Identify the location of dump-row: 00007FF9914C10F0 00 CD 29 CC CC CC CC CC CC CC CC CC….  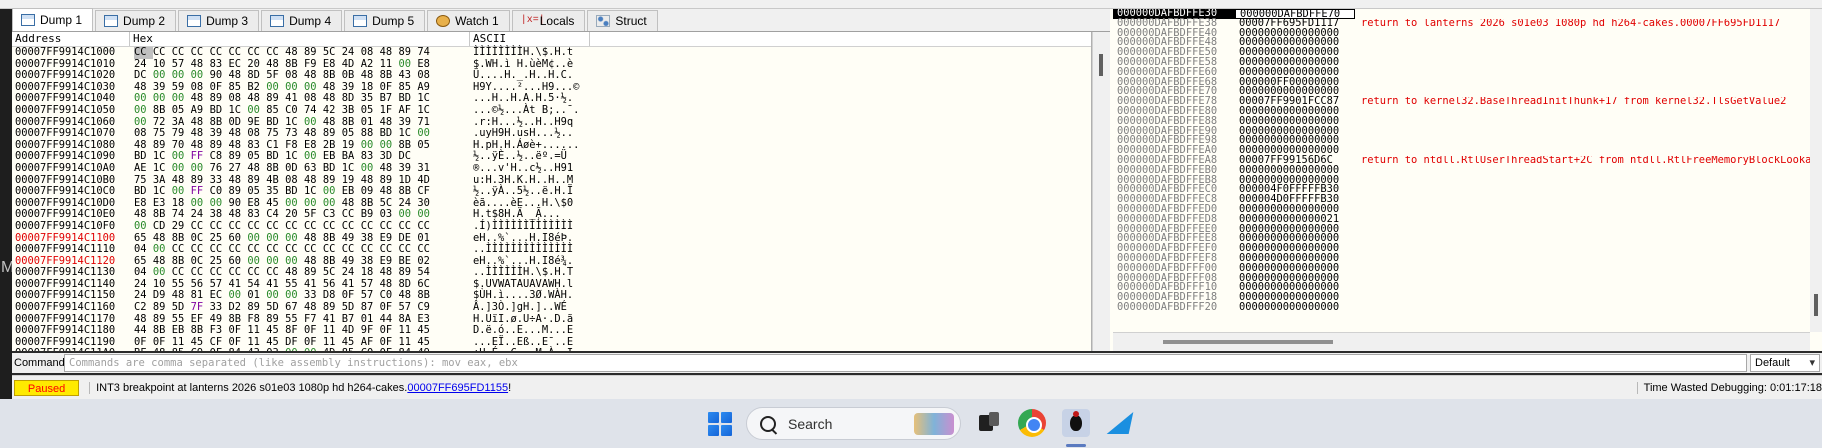
(551, 226).